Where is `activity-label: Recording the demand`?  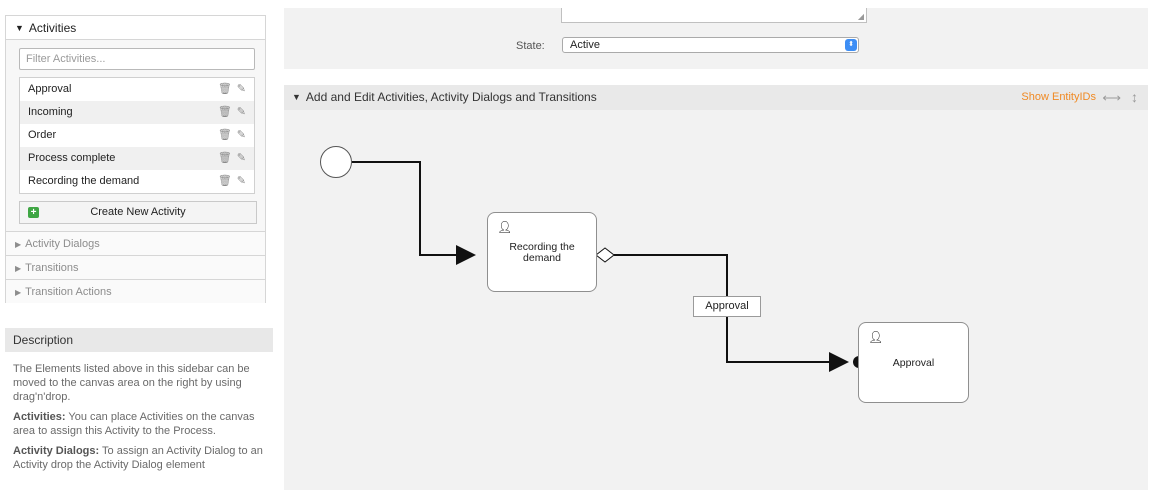
activity-label: Recording the demand is located at coordinates (84, 181).